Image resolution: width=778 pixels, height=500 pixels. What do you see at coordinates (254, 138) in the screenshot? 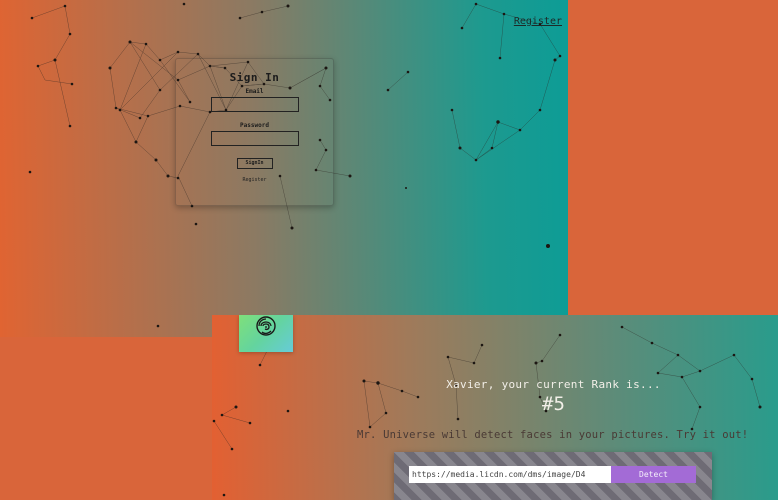
I see `password-field` at bounding box center [254, 138].